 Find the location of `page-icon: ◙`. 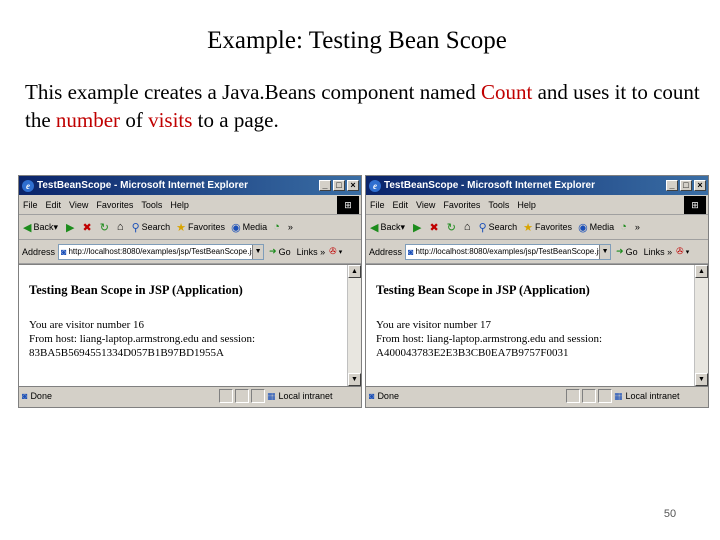

page-icon: ◙ is located at coordinates (64, 251).